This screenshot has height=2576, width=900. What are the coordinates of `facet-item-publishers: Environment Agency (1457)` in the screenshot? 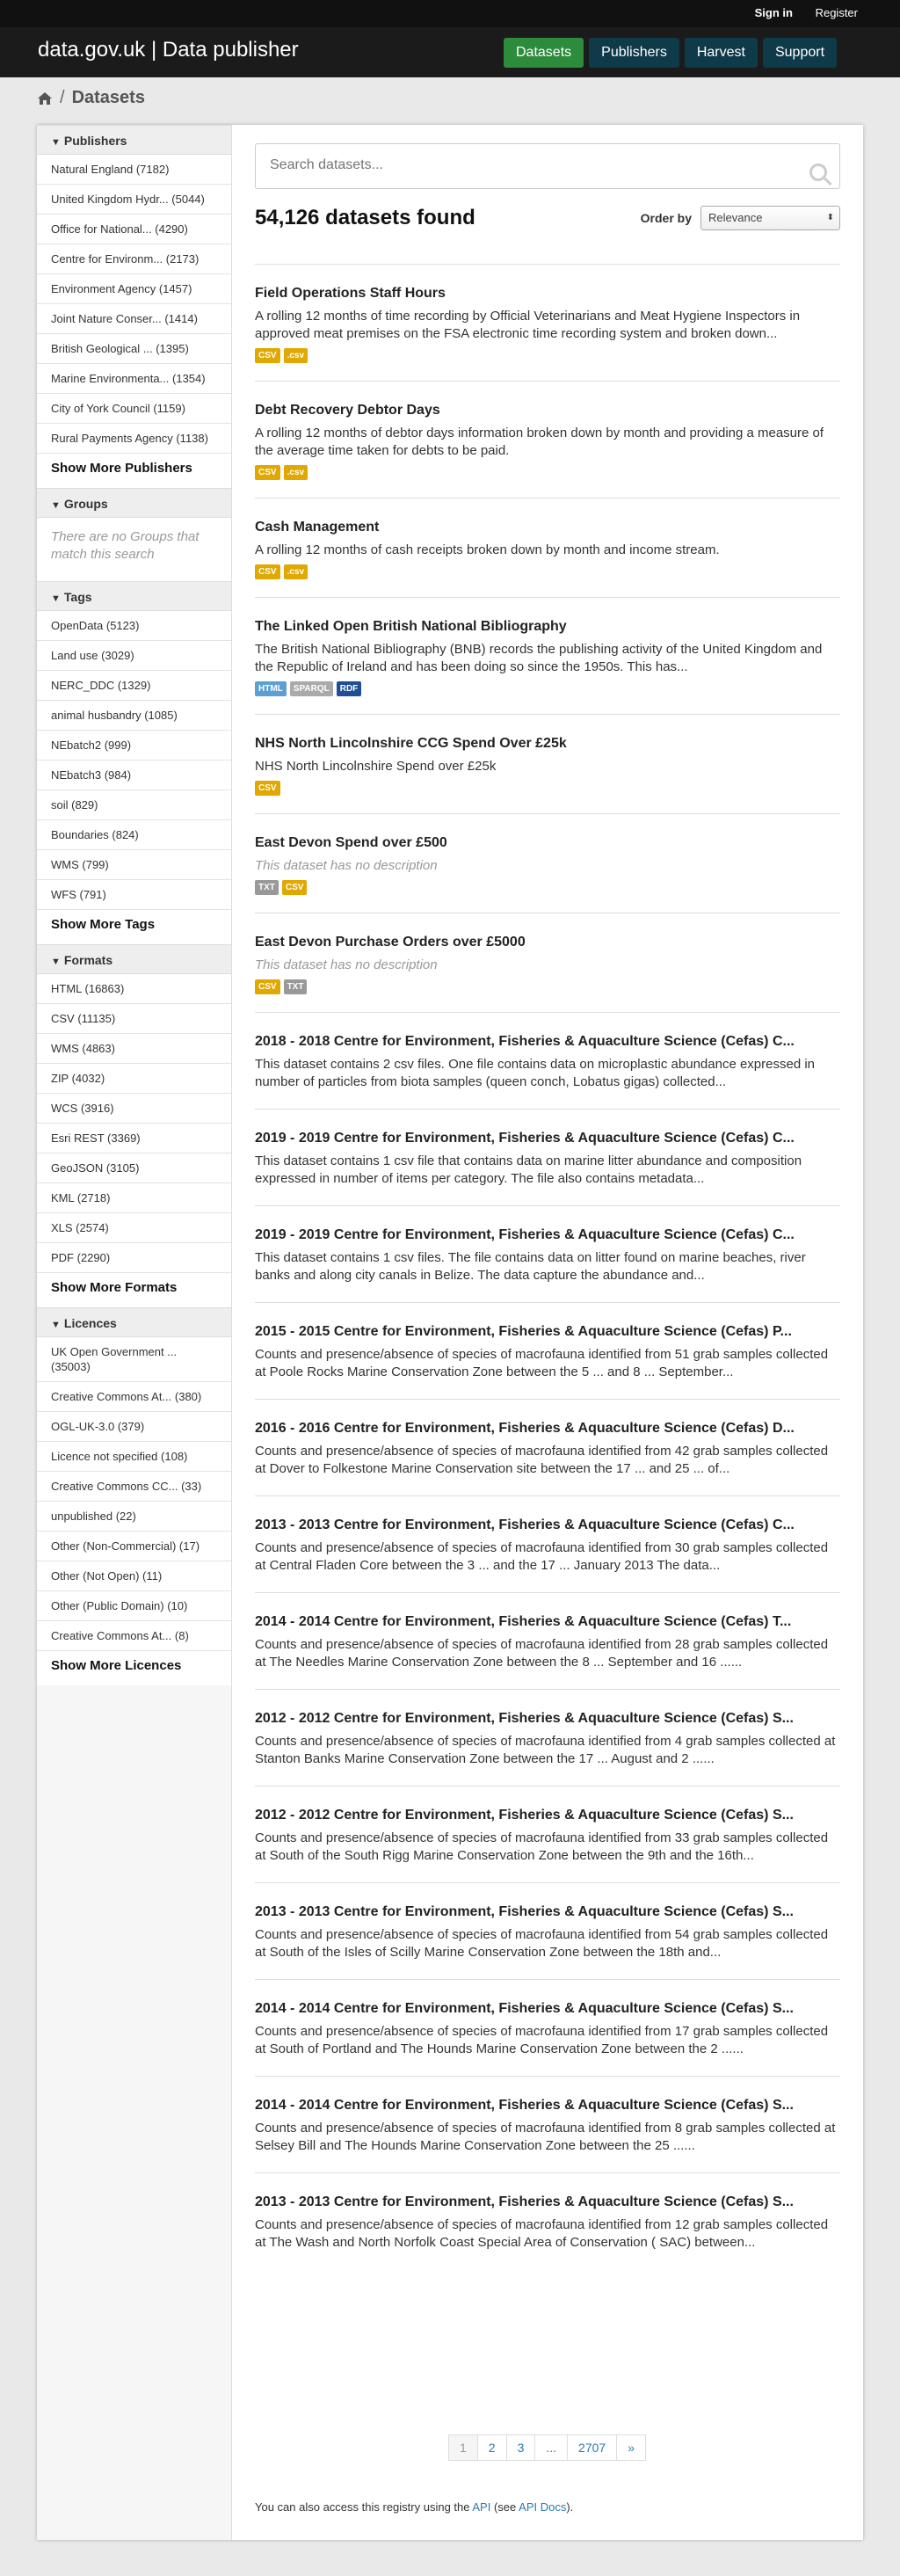 It's located at (134, 289).